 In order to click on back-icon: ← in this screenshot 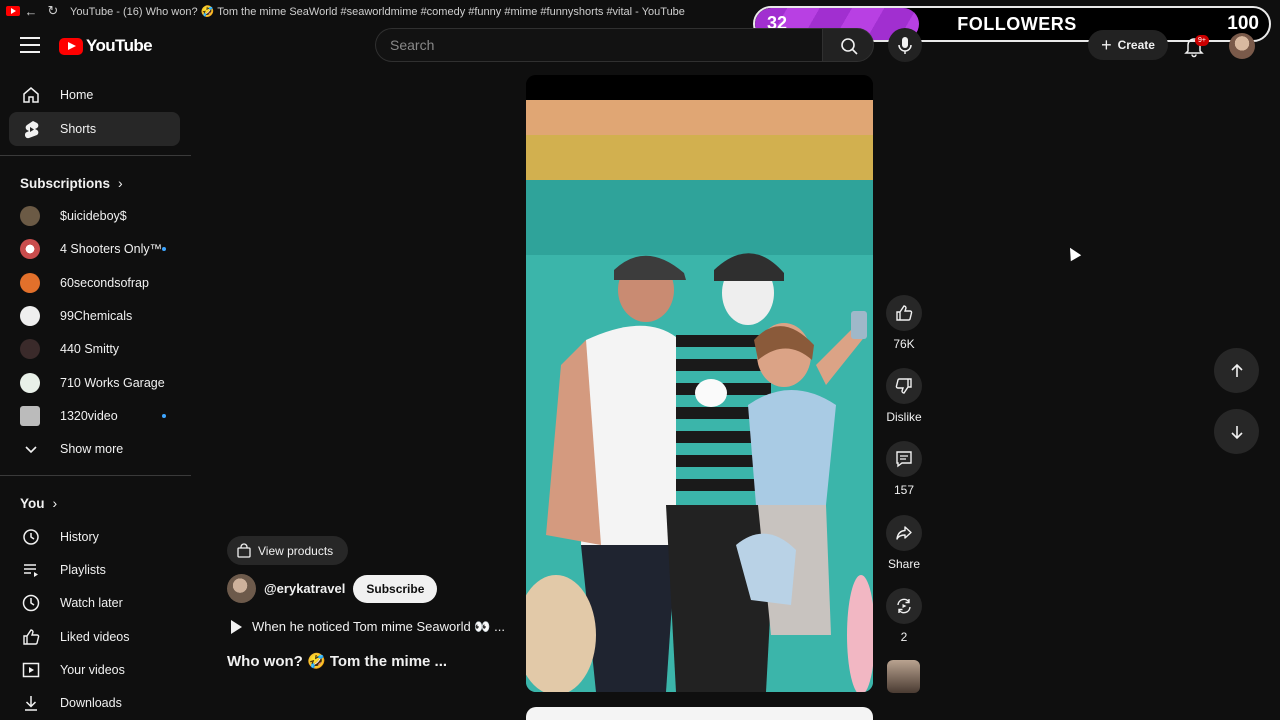, I will do `click(31, 11)`.